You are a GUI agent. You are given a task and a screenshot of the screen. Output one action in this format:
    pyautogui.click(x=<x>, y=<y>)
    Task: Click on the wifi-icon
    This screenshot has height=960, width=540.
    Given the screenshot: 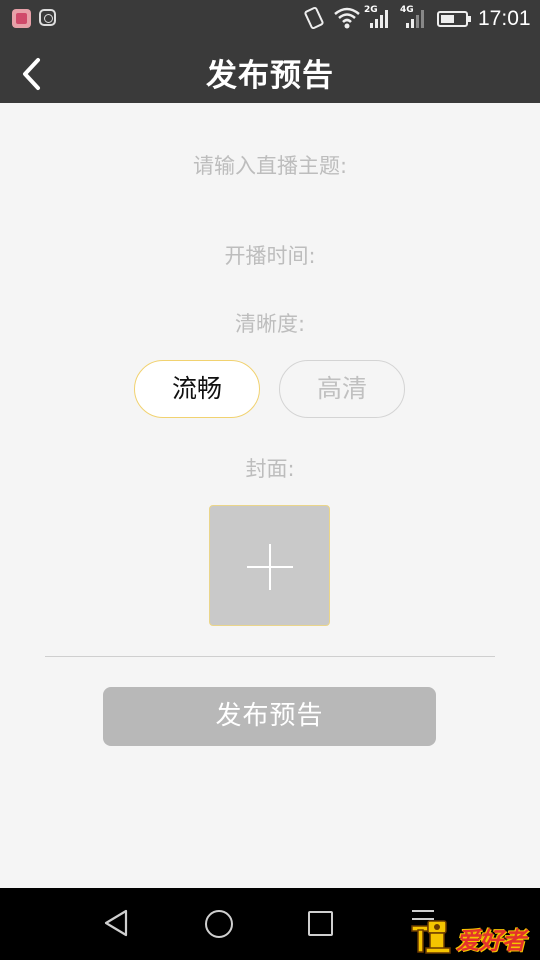 What is the action you would take?
    pyautogui.click(x=347, y=18)
    